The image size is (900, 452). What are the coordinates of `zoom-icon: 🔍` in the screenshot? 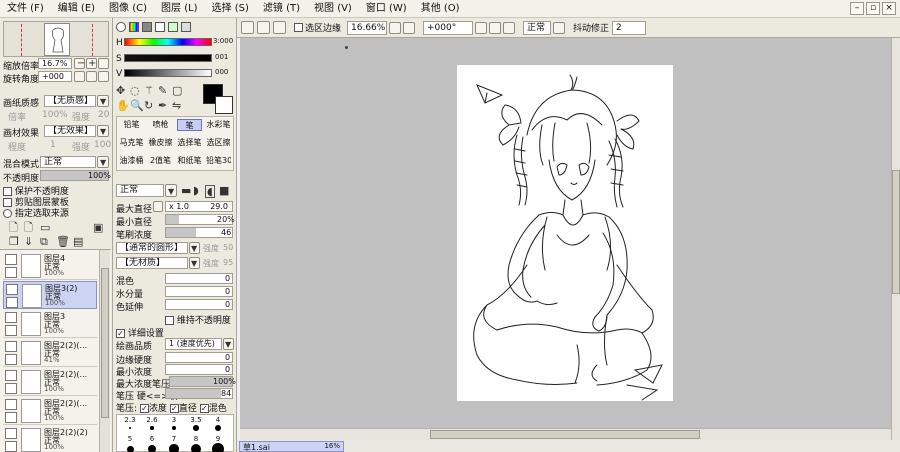 It's located at (137, 105).